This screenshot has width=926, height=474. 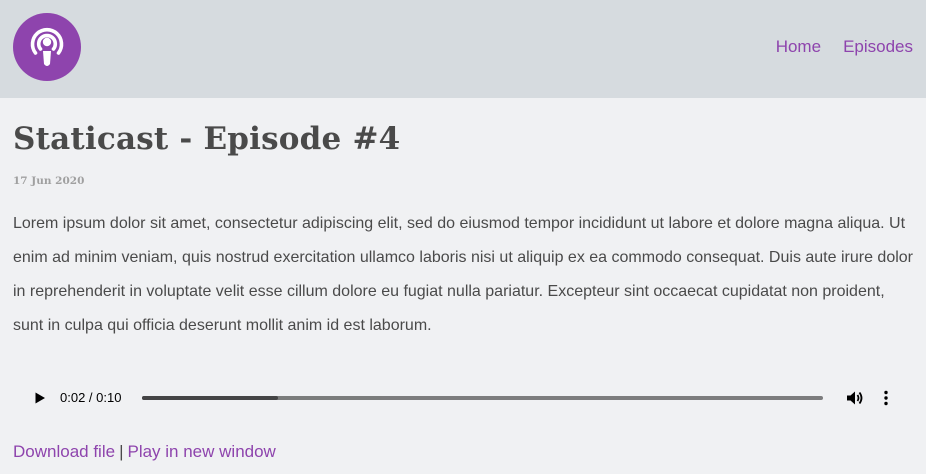 What do you see at coordinates (798, 47) in the screenshot?
I see `nav-link-home: Home` at bounding box center [798, 47].